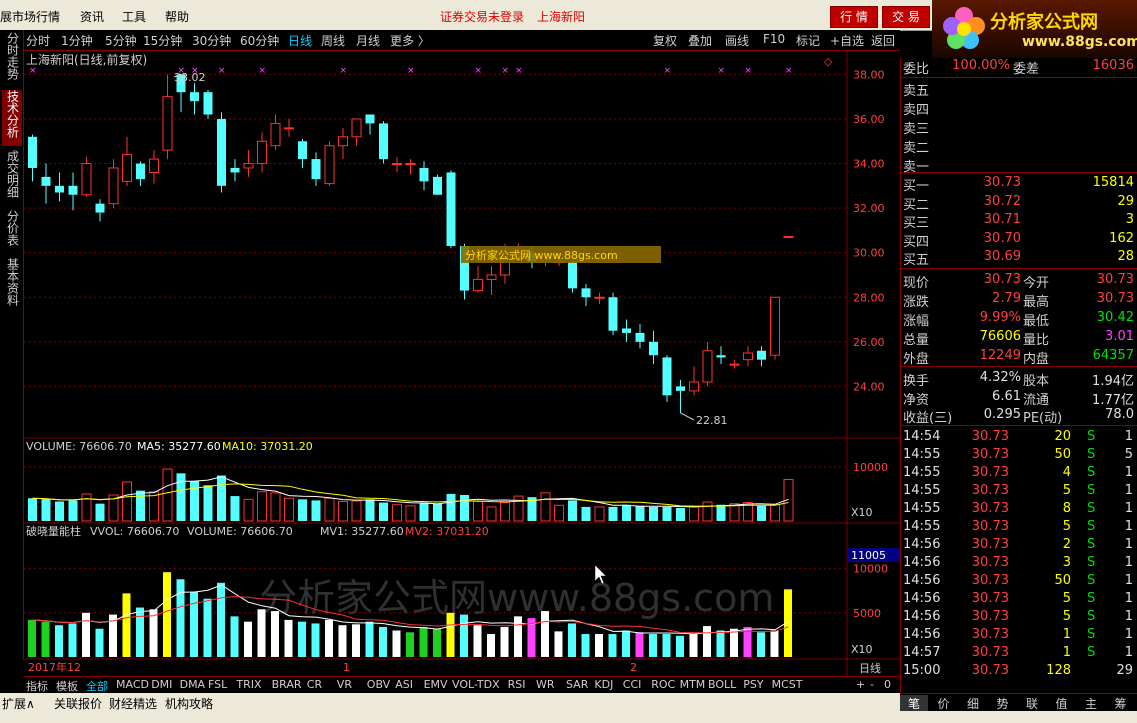  What do you see at coordinates (577, 684) in the screenshot?
I see `indicator-tab: SAR` at bounding box center [577, 684].